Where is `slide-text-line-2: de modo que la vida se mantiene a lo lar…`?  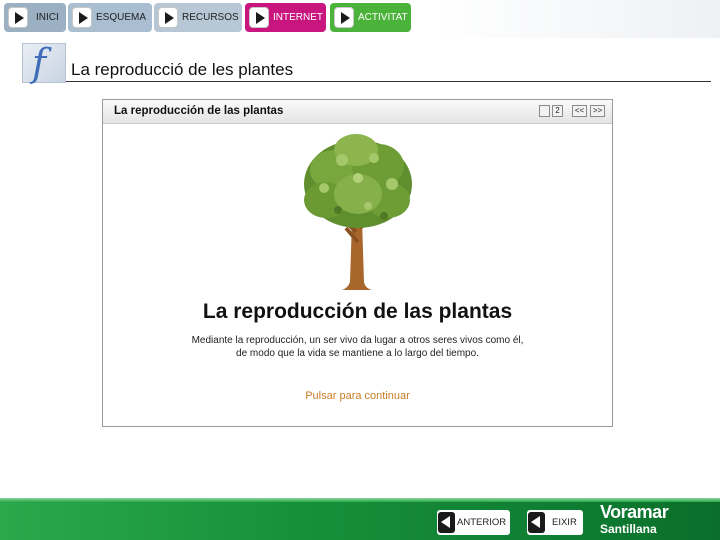
slide-text-line-2: de modo que la vida se mantiene a lo lar… is located at coordinates (357, 353).